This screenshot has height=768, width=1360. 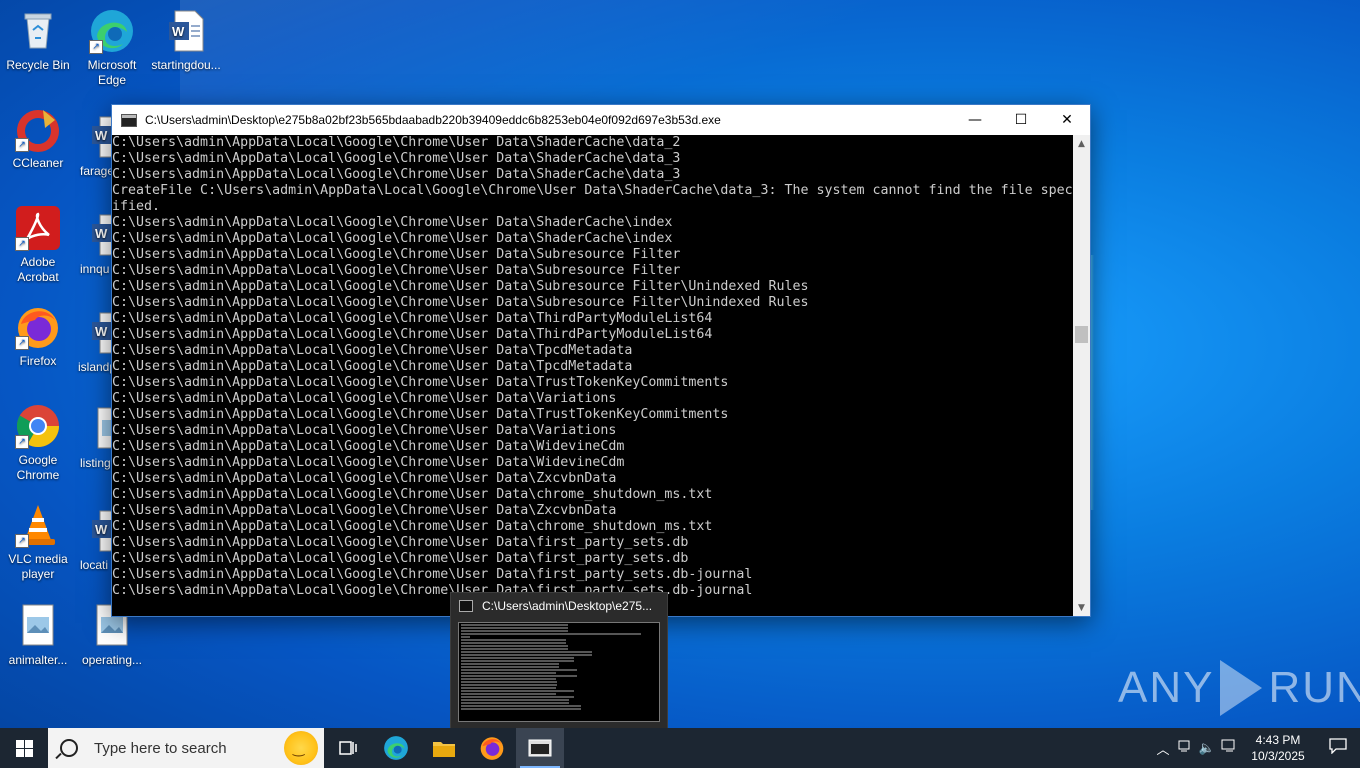 I want to click on desktop-icon-recycle-bin: Recycle Bin, so click(x=38, y=40).